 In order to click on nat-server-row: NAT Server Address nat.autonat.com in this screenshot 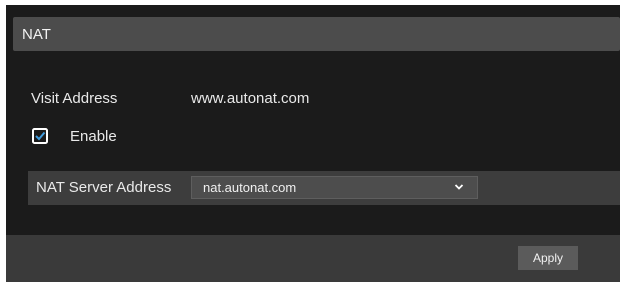, I will do `click(324, 188)`.